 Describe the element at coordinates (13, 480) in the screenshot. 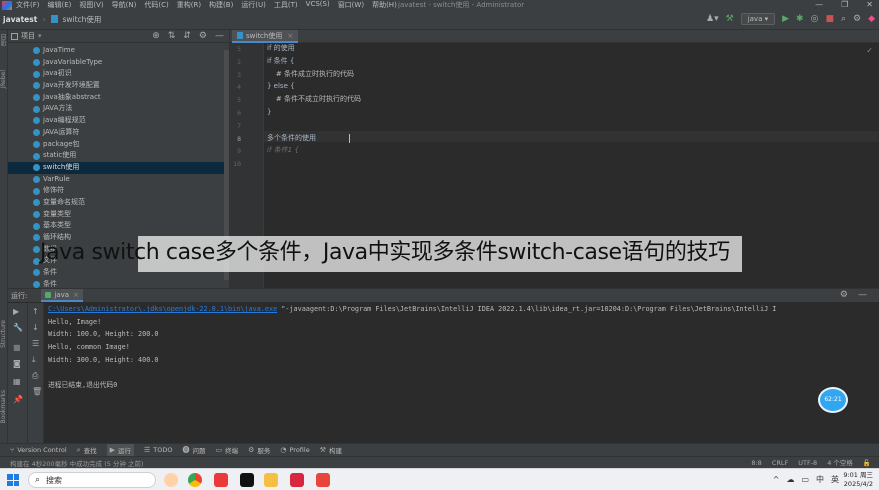

I see `windows-start-icon` at that location.